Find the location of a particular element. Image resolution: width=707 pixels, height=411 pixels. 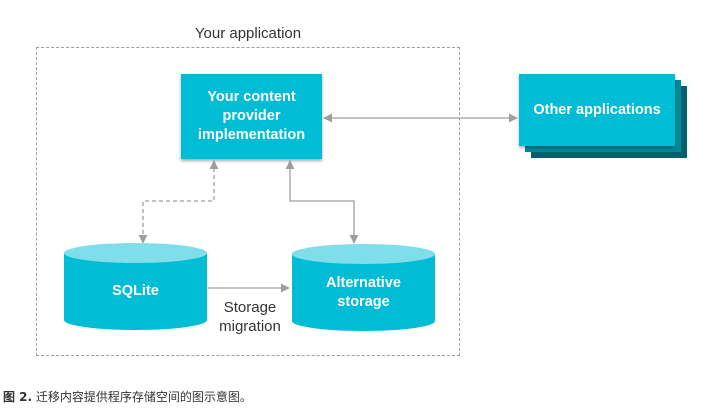

figure-number: 图 2. is located at coordinates (18, 397).